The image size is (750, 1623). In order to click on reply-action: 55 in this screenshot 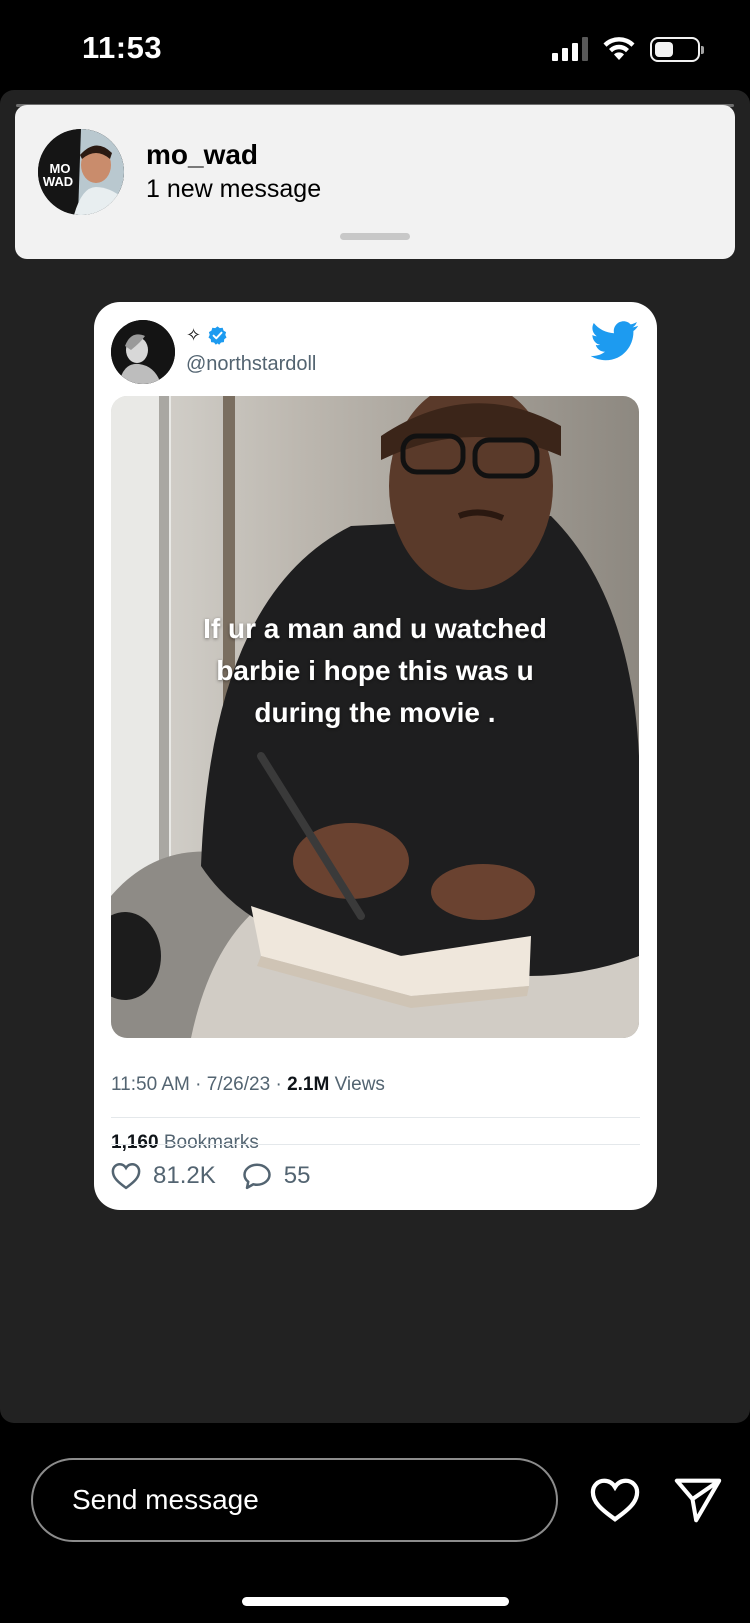, I will do `click(276, 1176)`.